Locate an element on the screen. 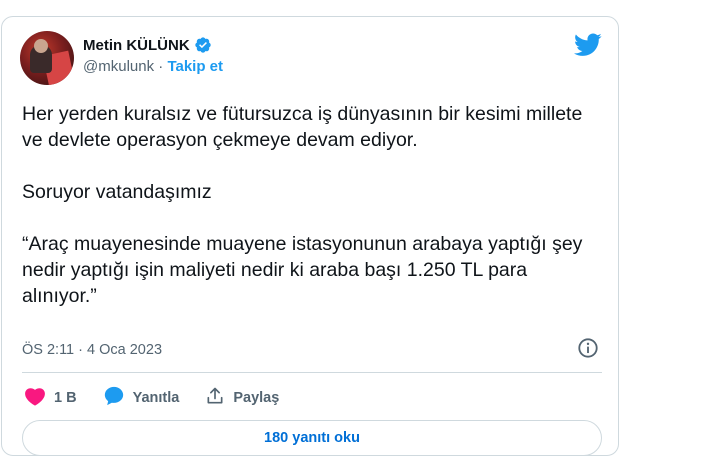 The width and height of the screenshot is (724, 465). share-button: Paylaş is located at coordinates (242, 398).